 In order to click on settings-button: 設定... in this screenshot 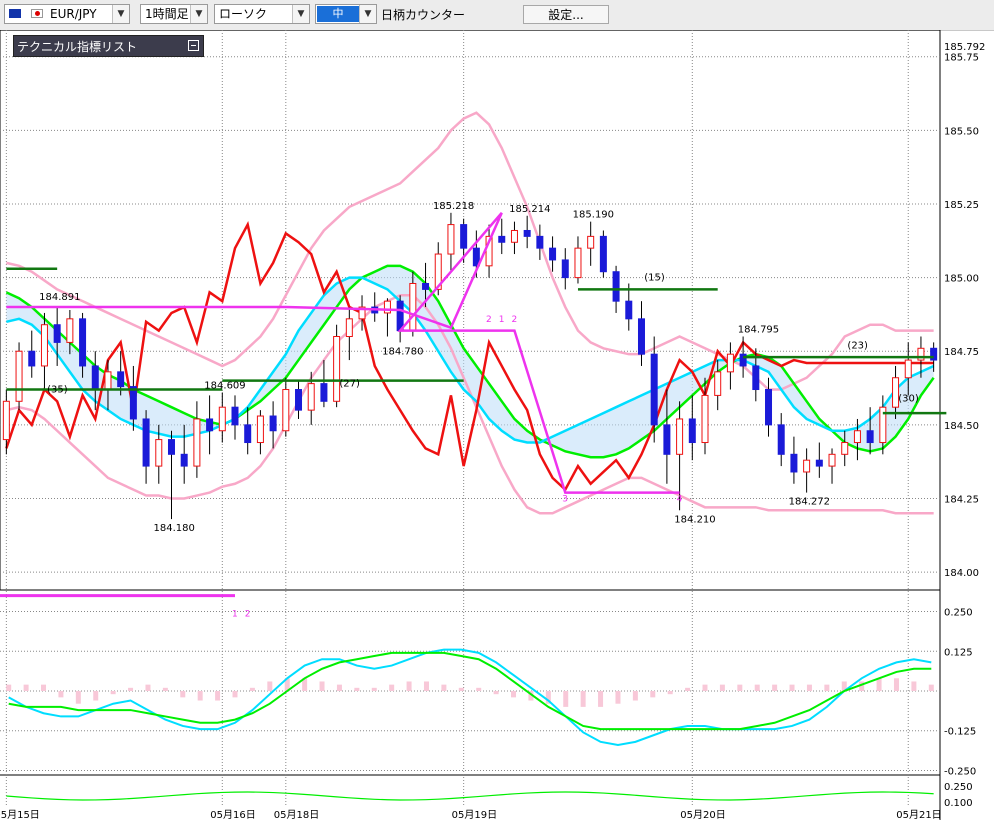, I will do `click(566, 14)`.